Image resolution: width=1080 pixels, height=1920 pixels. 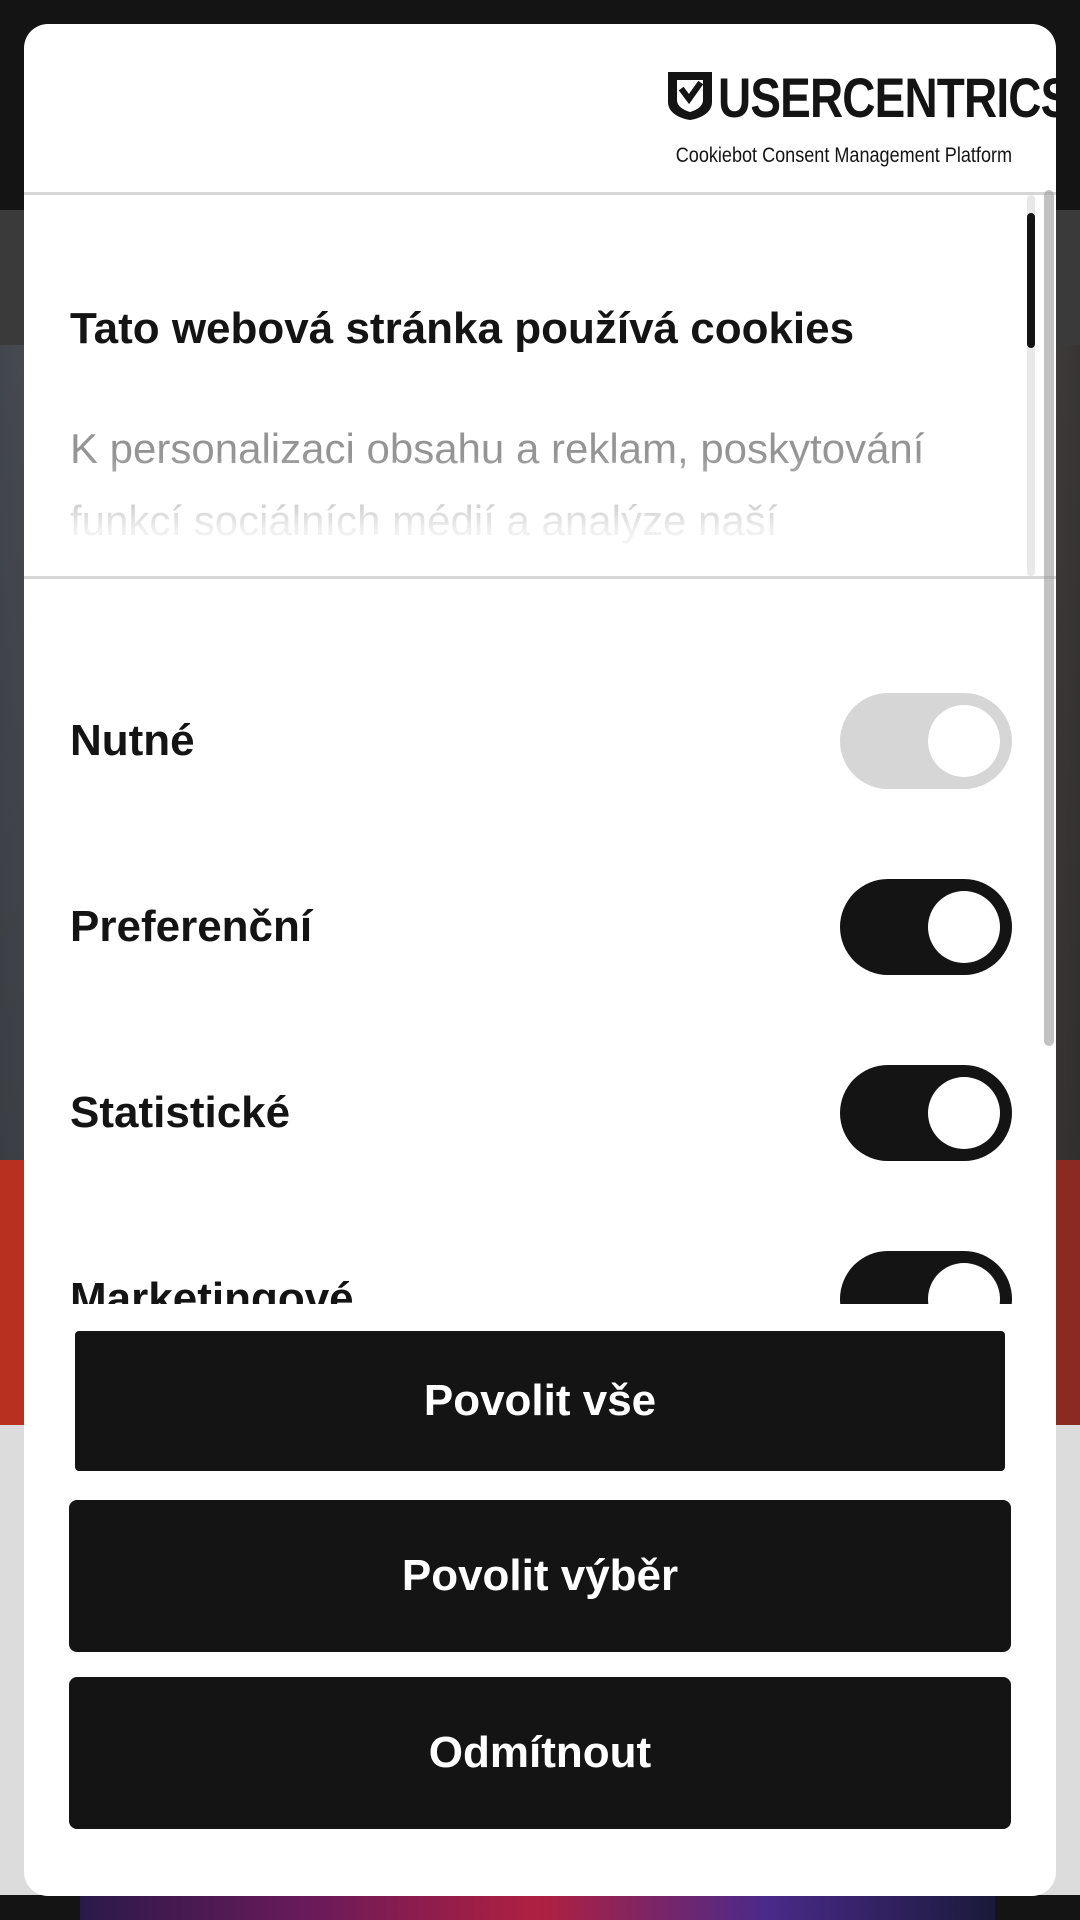 I want to click on marketing-toggle, so click(x=926, y=1277).